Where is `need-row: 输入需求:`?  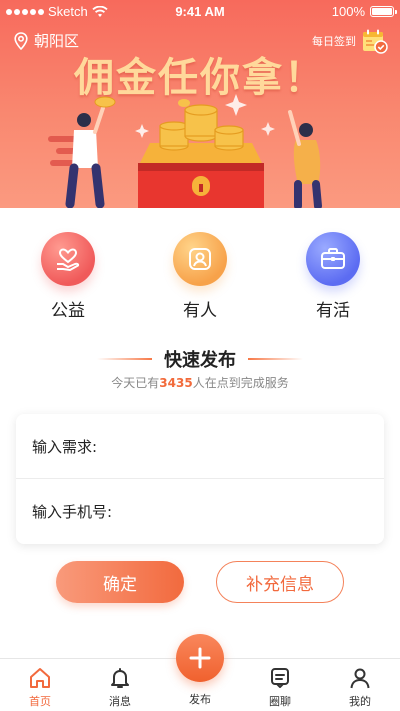 need-row: 输入需求: is located at coordinates (200, 446).